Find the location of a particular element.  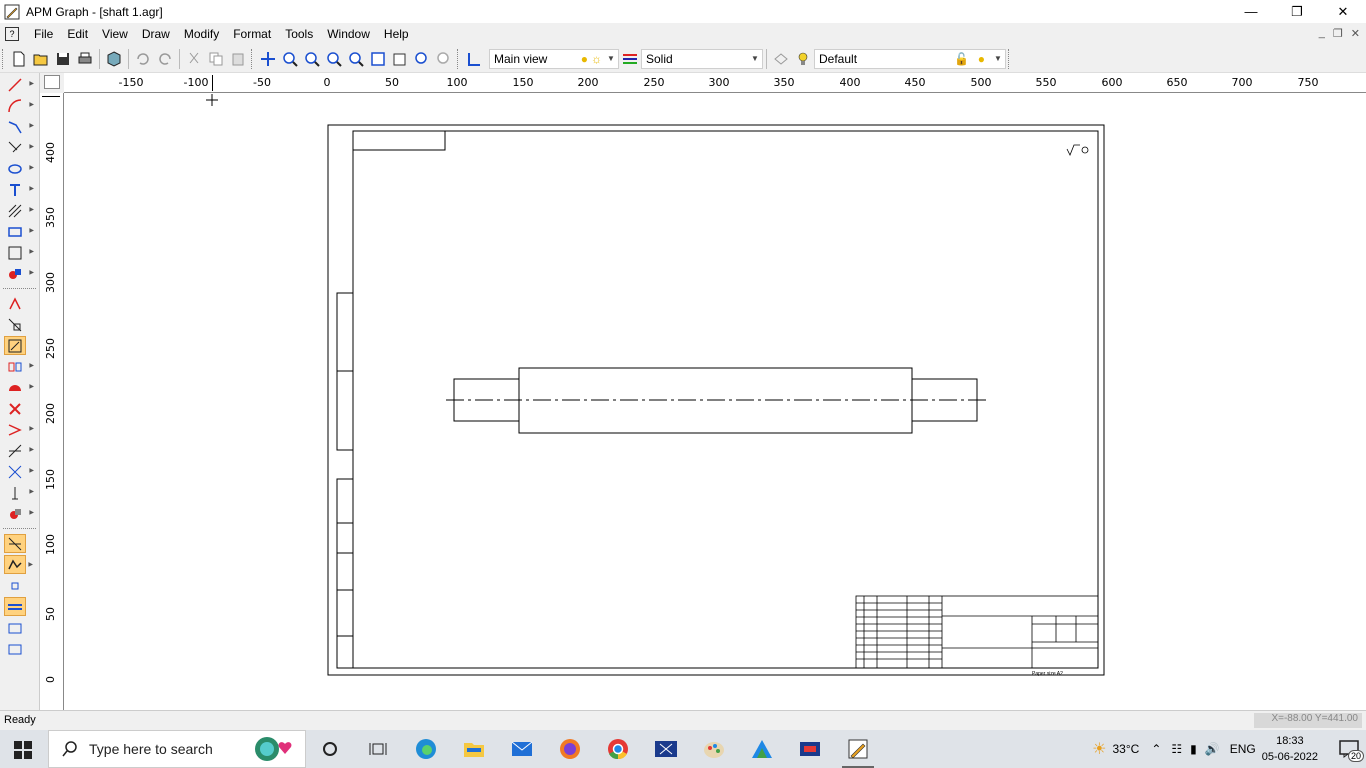

point-tool-icon: ▶ is located at coordinates (19, 147).